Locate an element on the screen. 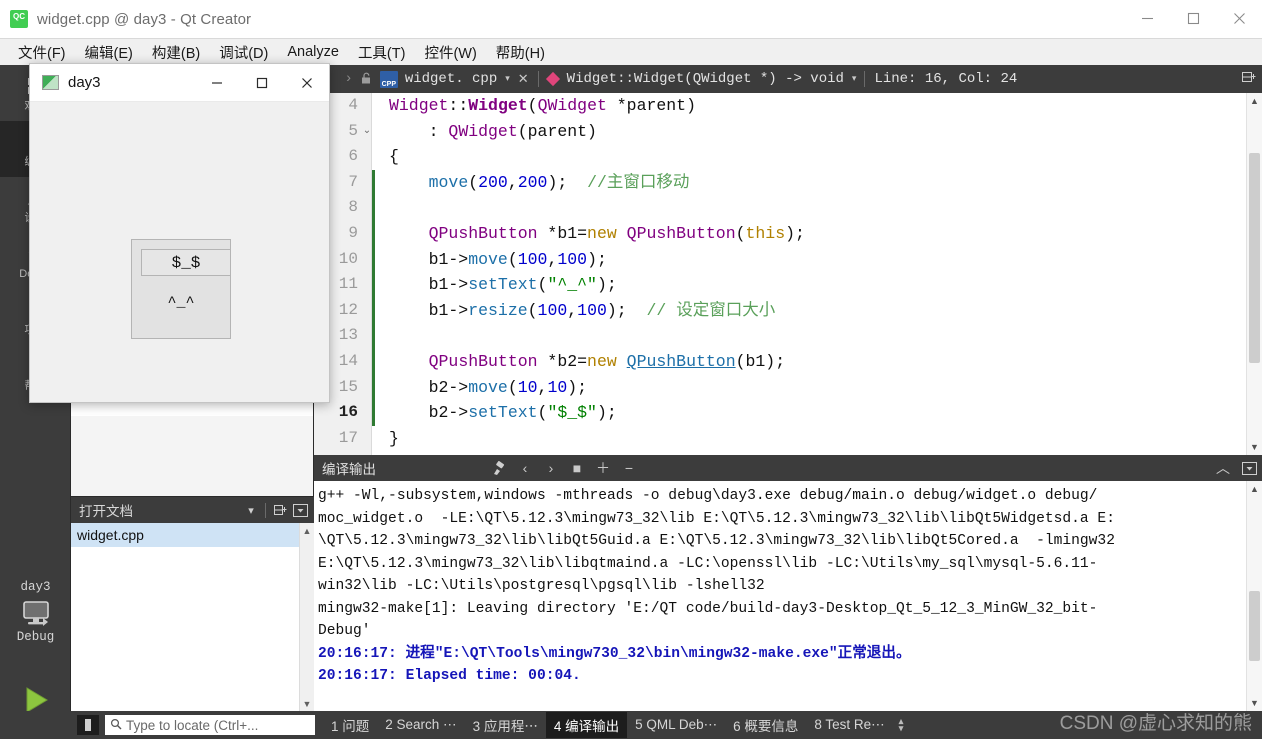  kit-selector: day3 Debug is located at coordinates (35, 612).